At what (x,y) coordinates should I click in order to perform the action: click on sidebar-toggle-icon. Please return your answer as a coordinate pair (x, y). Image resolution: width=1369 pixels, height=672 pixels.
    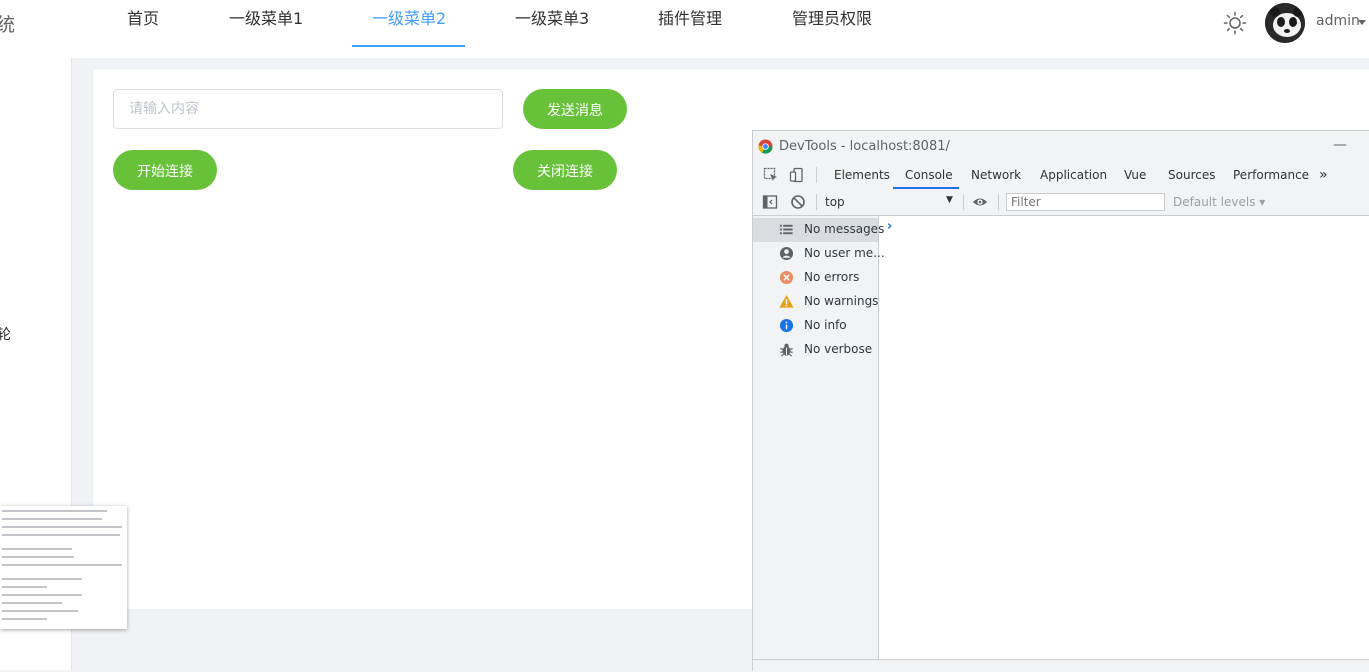
    Looking at the image, I should click on (770, 202).